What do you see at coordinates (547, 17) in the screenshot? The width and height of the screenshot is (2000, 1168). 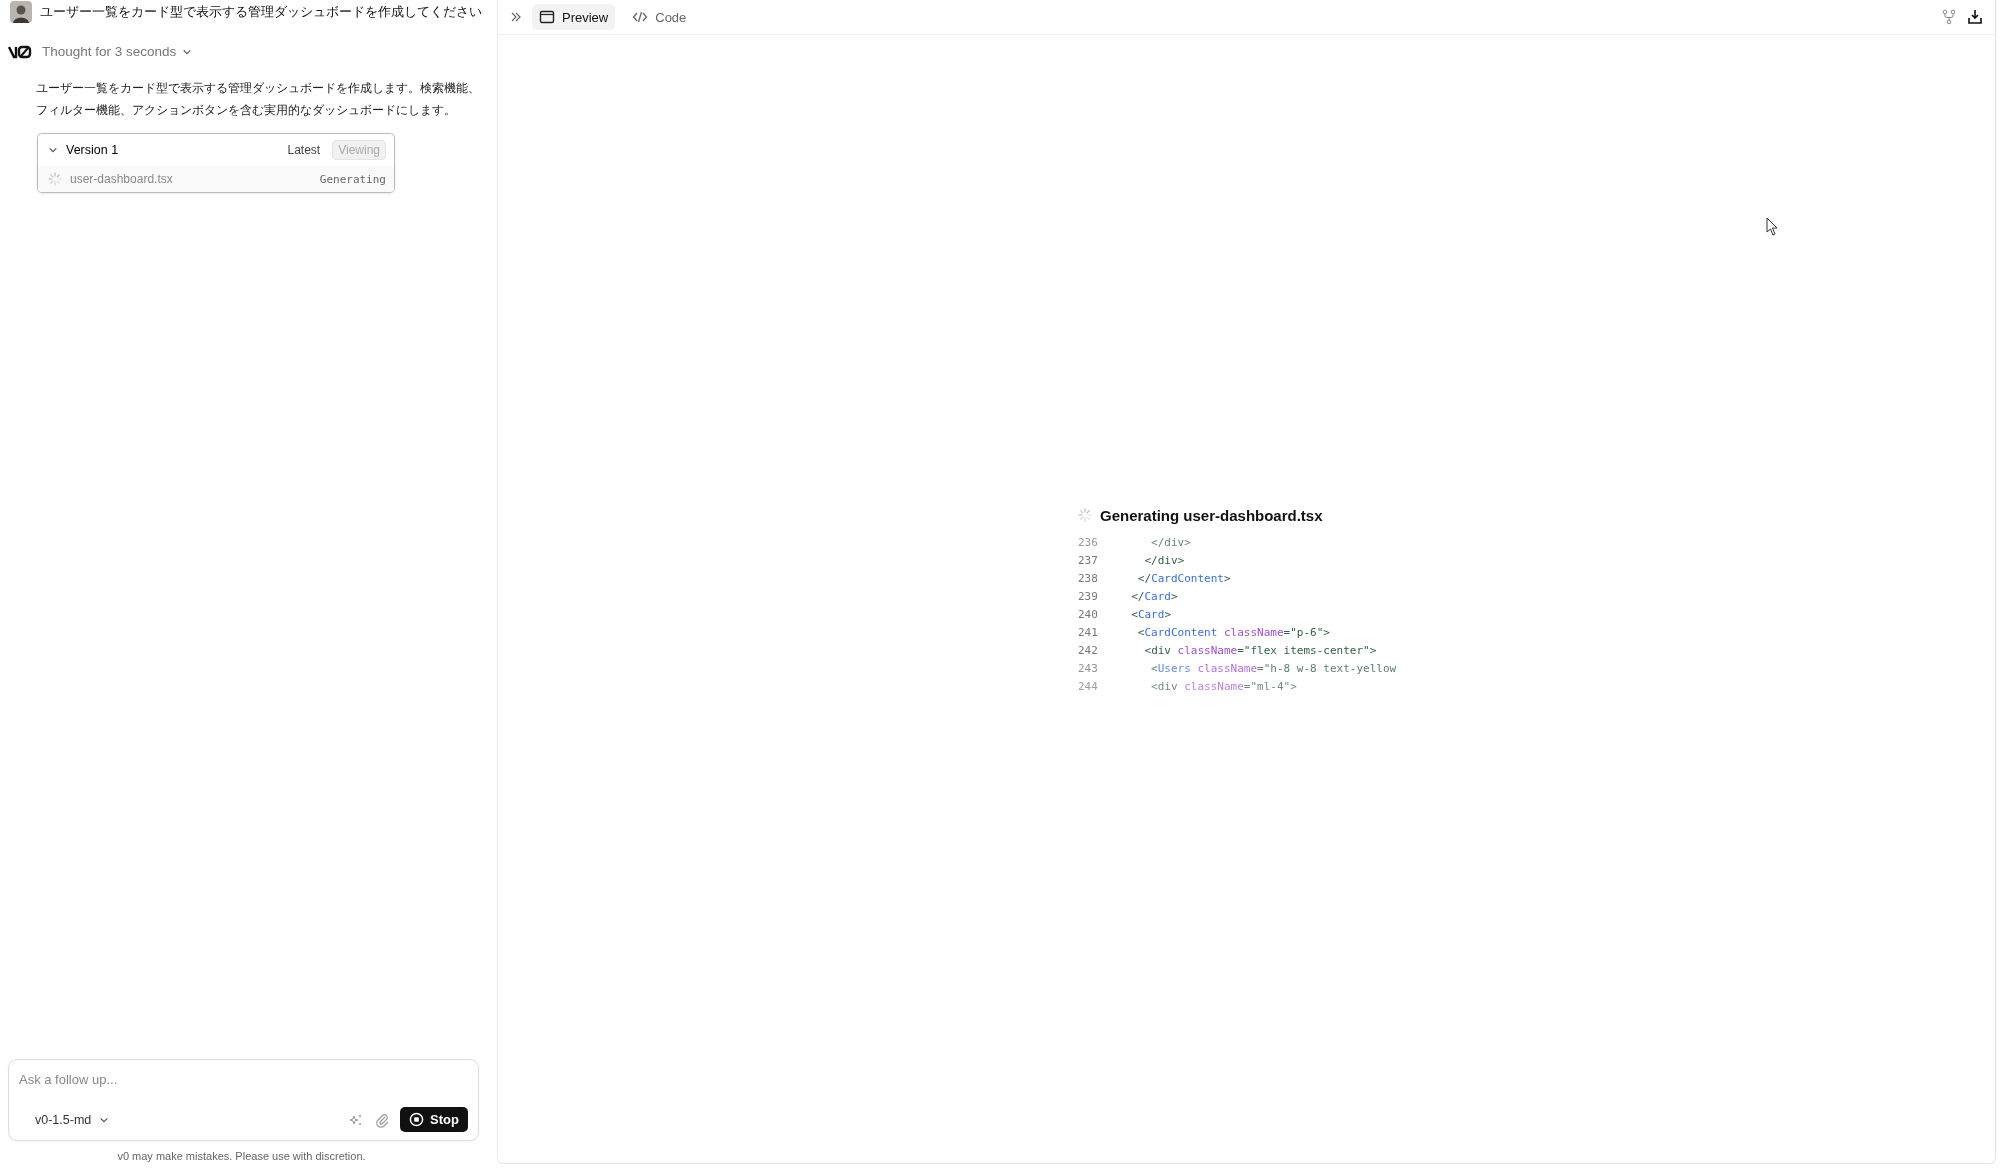 I see `window-icon` at bounding box center [547, 17].